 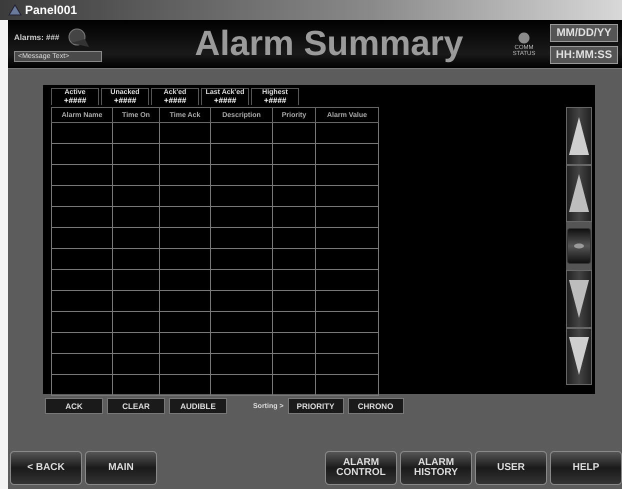 What do you see at coordinates (37, 37) in the screenshot?
I see `alarm-count: Alarms: ###` at bounding box center [37, 37].